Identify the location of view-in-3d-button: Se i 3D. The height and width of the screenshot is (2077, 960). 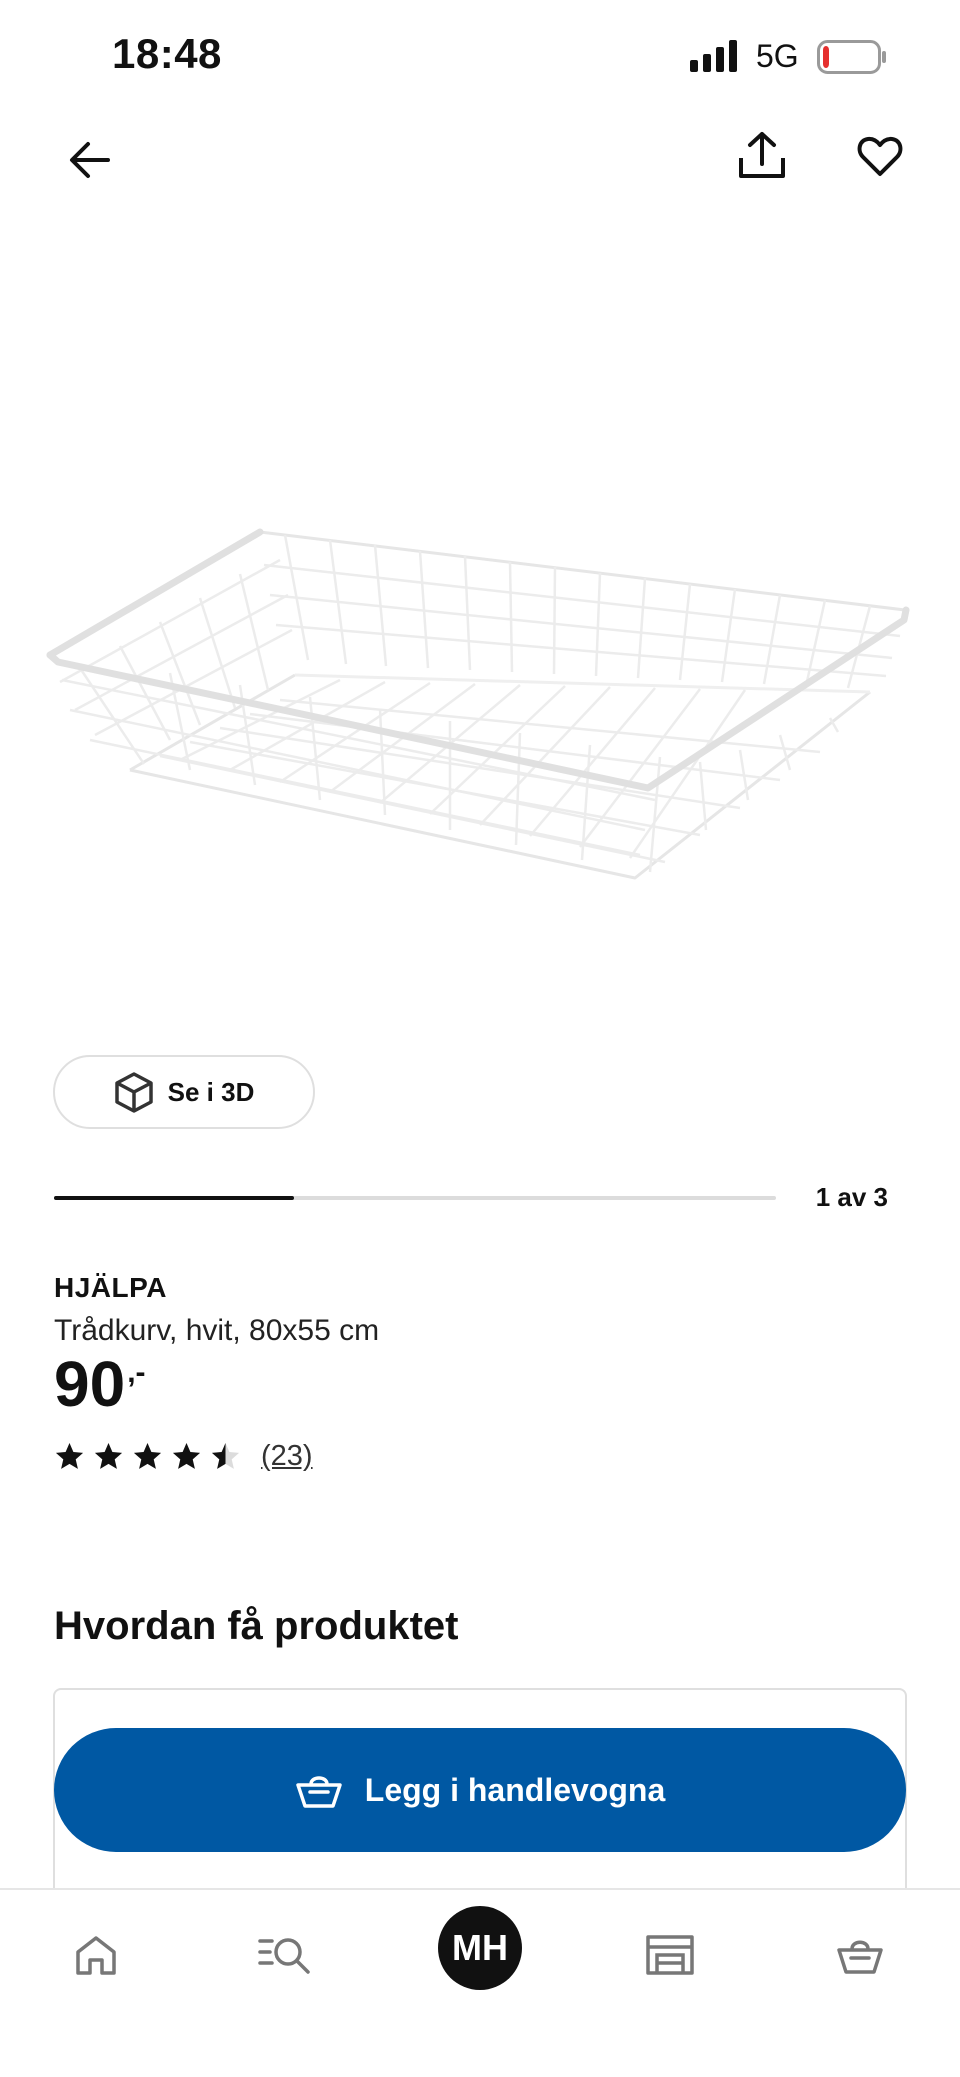
(184, 1092).